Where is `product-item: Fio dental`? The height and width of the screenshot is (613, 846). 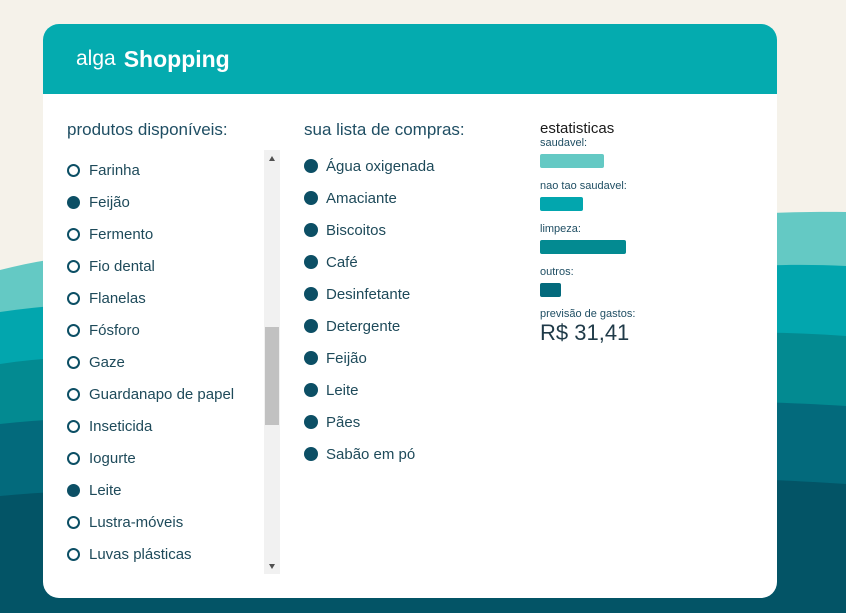 product-item: Fio dental is located at coordinates (165, 266).